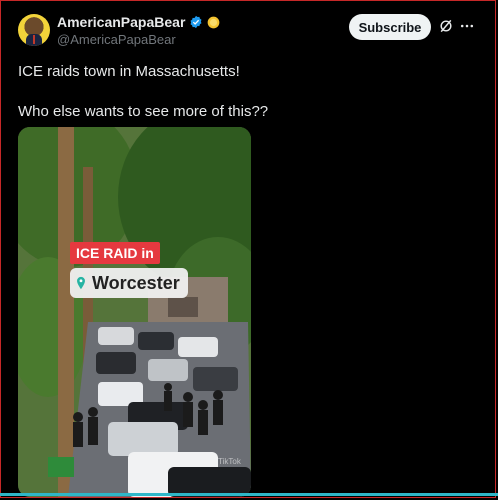  Describe the element at coordinates (229, 461) in the screenshot. I see `tiktok-watermark: TikTok` at that location.